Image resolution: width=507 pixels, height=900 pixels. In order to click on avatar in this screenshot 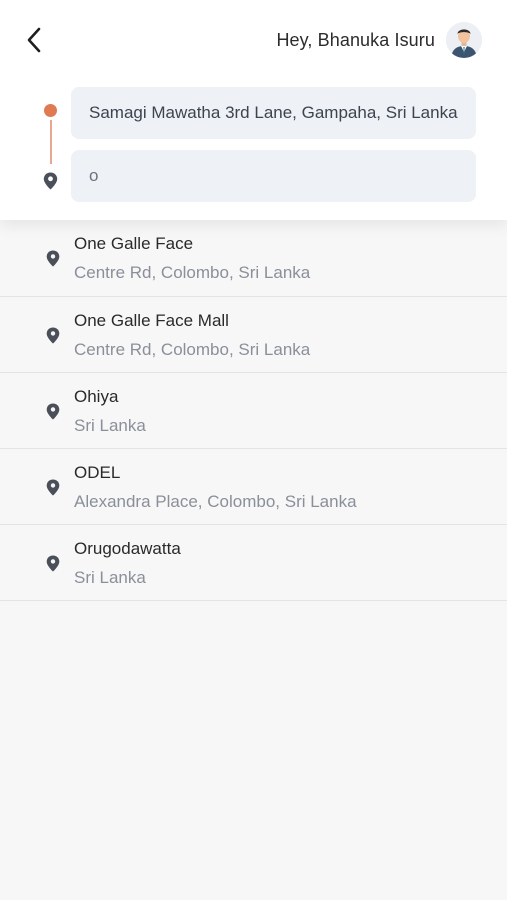, I will do `click(464, 40)`.